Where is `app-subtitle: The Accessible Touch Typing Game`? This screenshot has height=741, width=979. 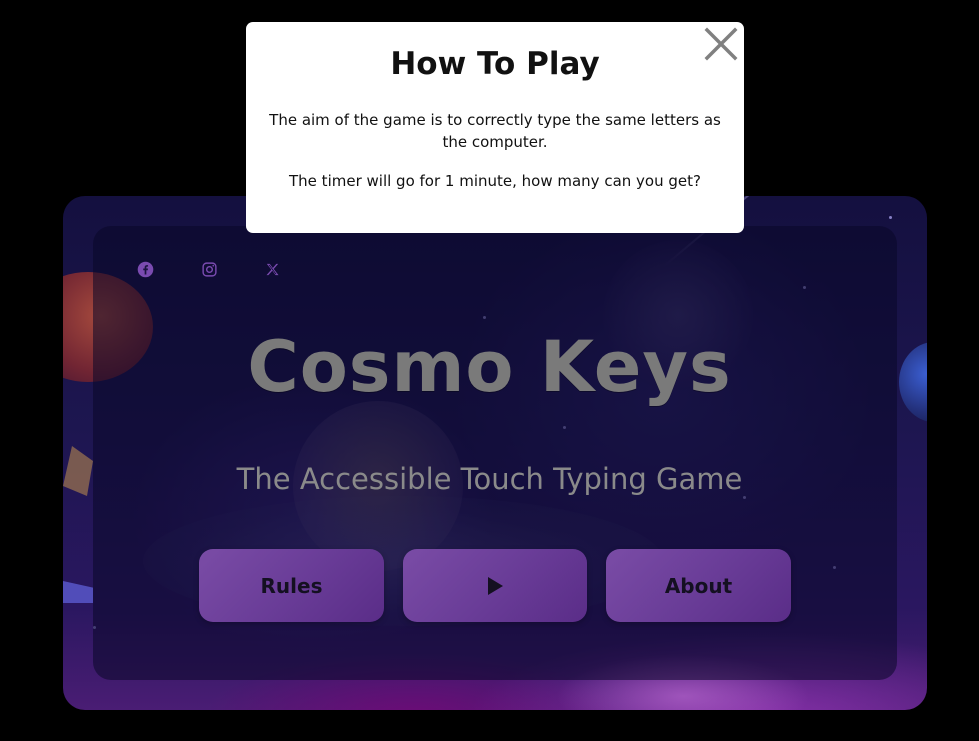
app-subtitle: The Accessible Touch Typing Game is located at coordinates (489, 479).